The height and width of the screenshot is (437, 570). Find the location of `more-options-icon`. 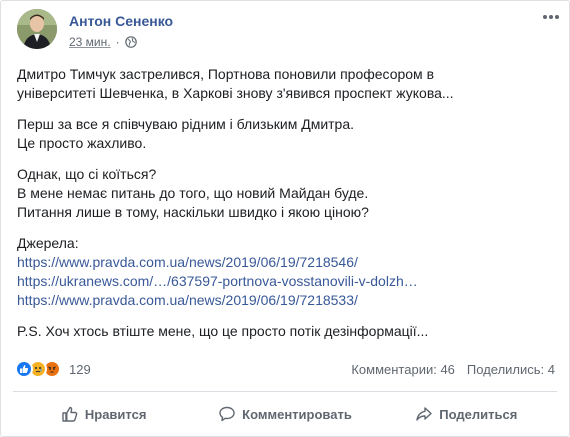

more-options-icon is located at coordinates (551, 17).